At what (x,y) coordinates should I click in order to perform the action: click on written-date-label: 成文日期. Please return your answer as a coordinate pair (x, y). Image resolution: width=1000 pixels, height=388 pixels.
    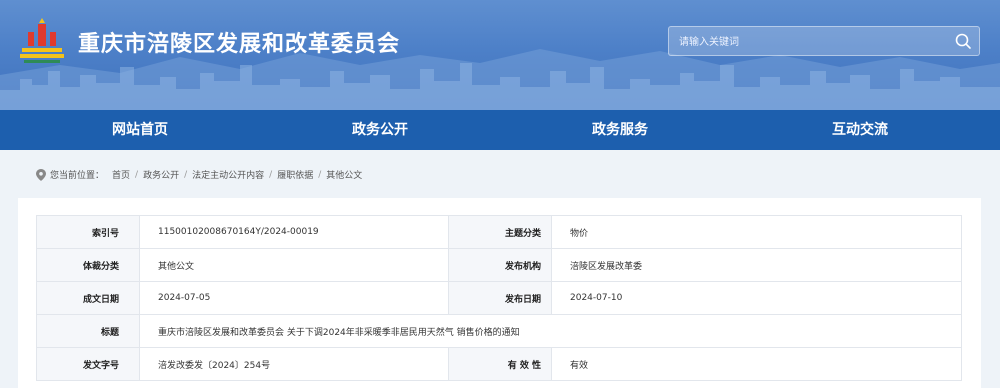
    Looking at the image, I should click on (88, 298).